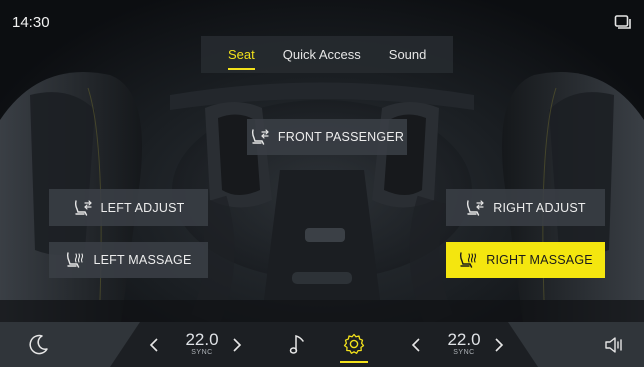  I want to click on tab-seat: Seat, so click(241, 54).